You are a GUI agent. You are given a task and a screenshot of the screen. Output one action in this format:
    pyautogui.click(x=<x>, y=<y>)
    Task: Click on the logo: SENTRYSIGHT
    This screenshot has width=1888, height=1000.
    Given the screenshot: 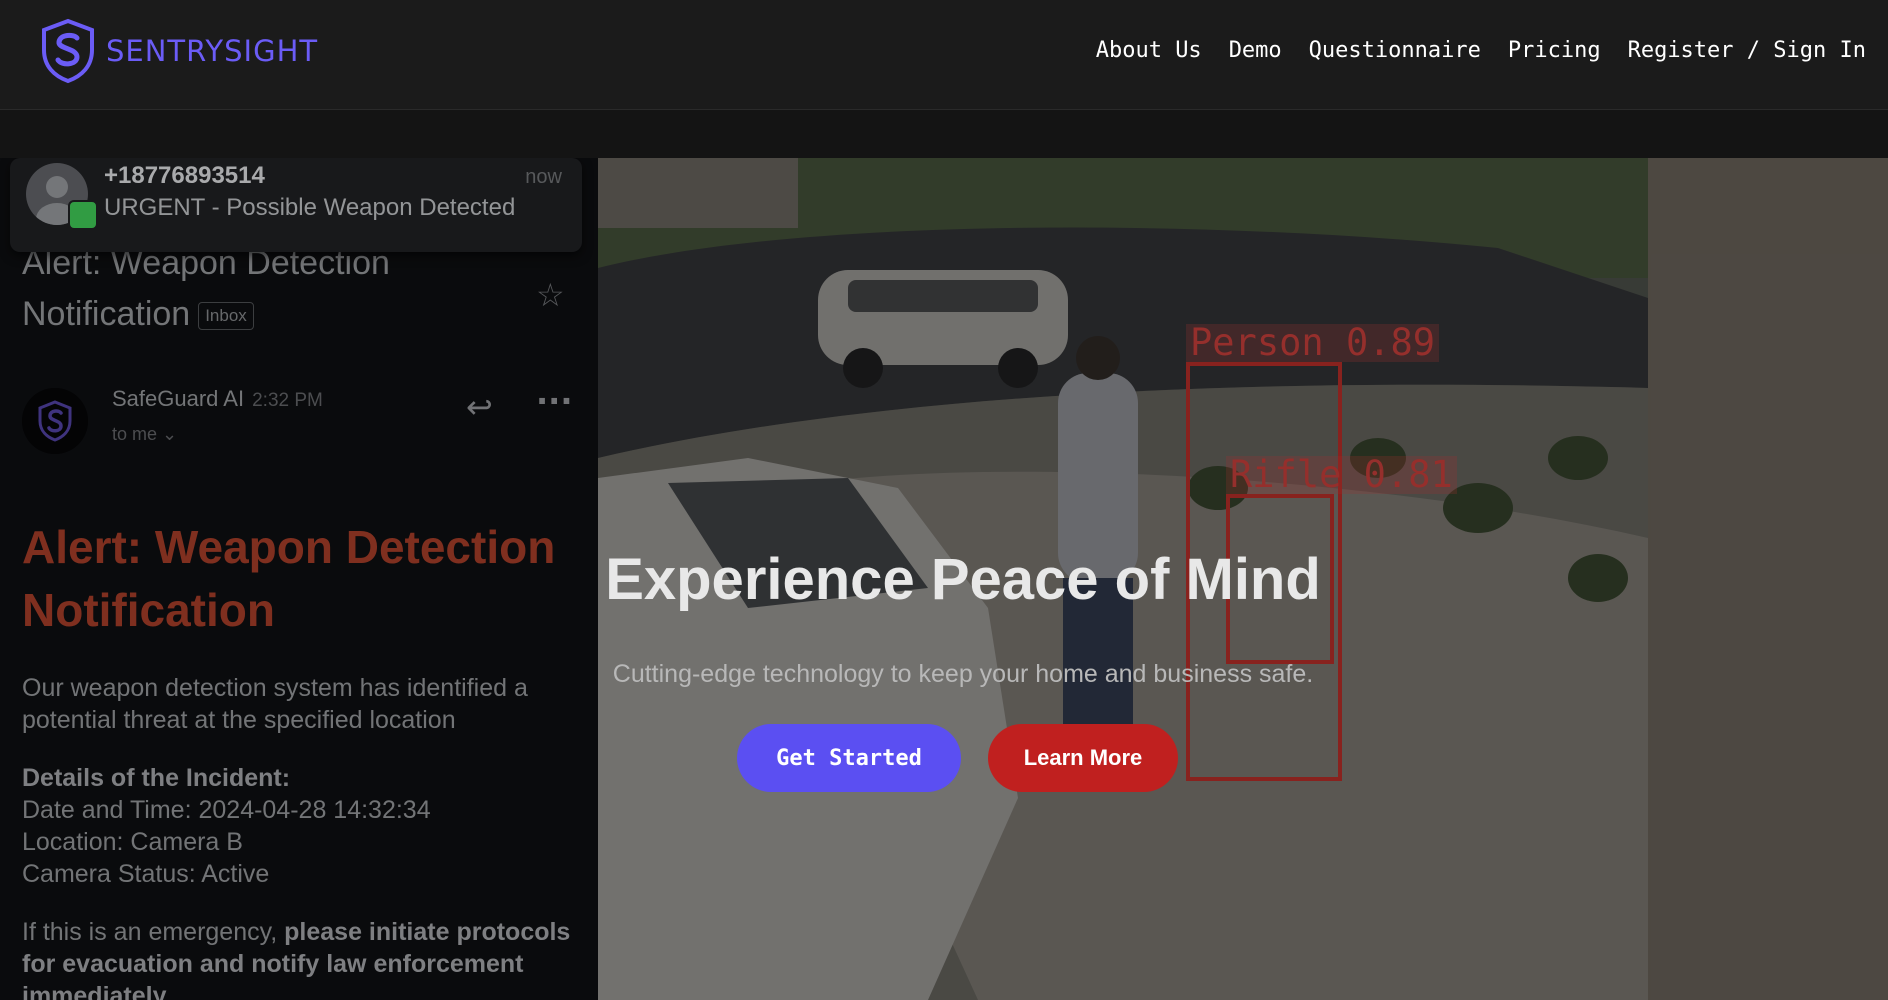 What is the action you would take?
    pyautogui.click(x=179, y=51)
    